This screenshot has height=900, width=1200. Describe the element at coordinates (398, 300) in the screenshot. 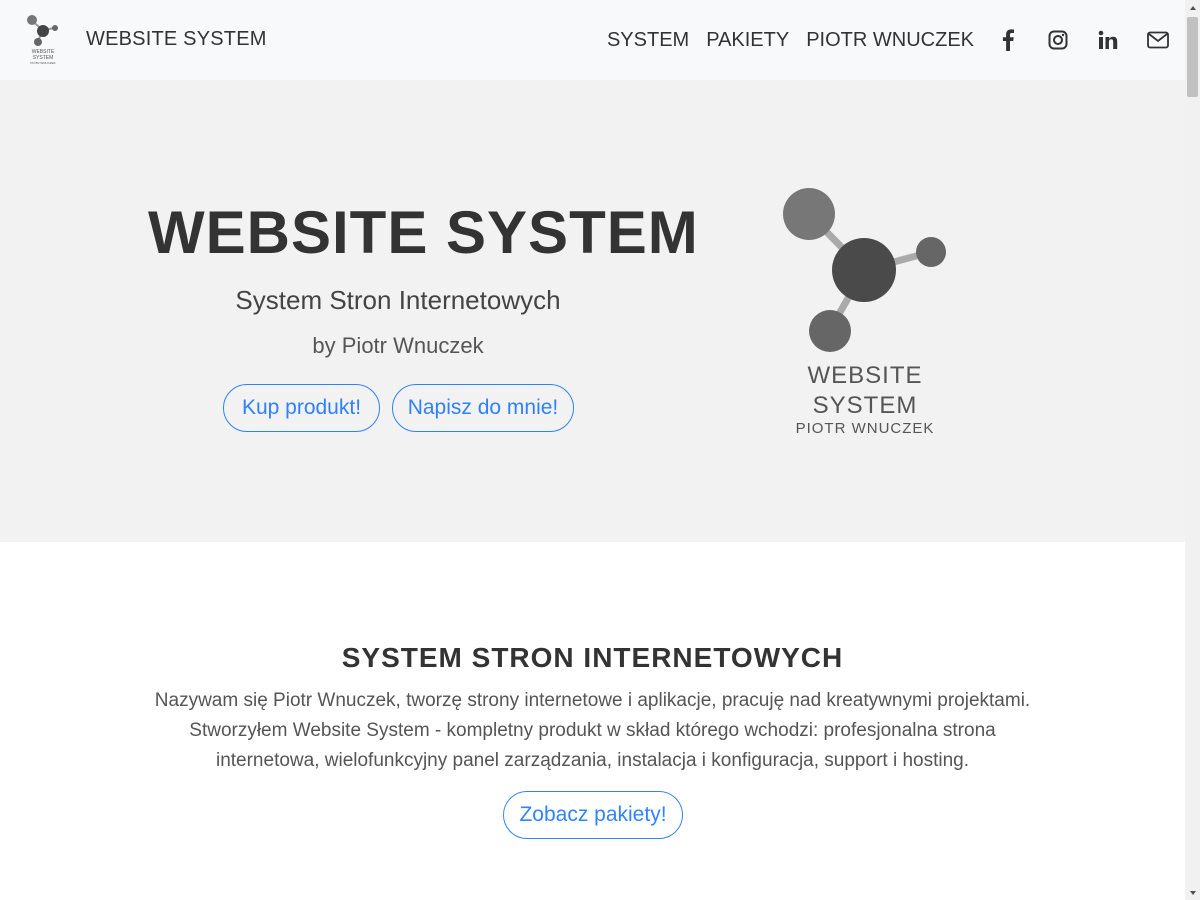

I see `hero-subtitle: System Stron Internetowych` at that location.